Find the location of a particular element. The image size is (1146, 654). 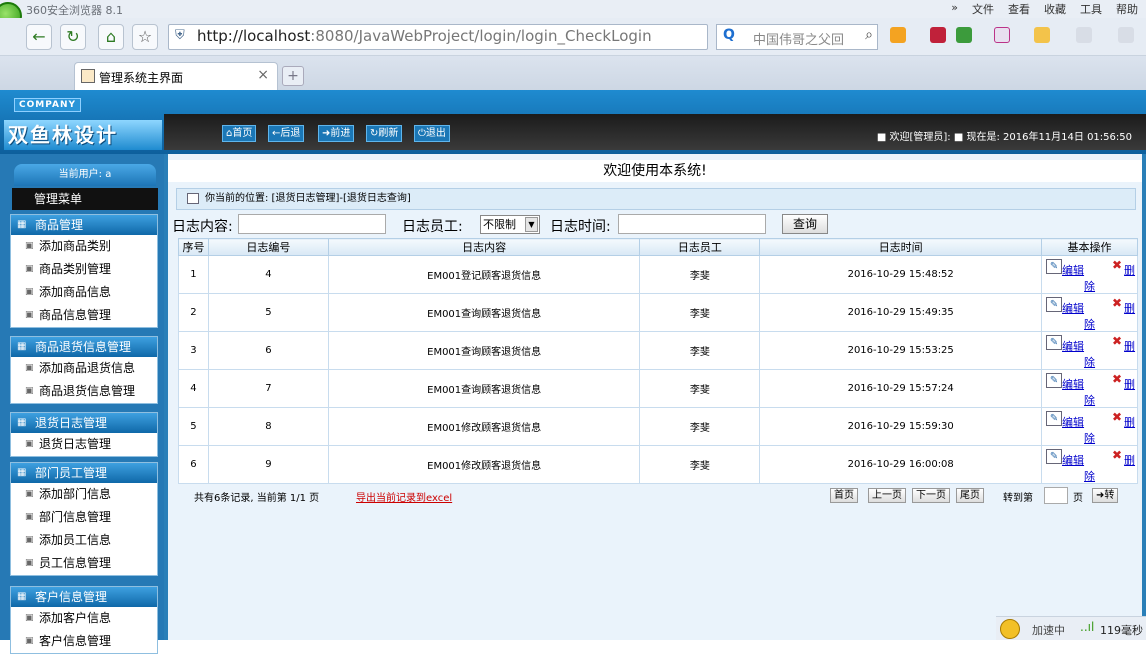

home-button: ⌂首页 is located at coordinates (239, 133).